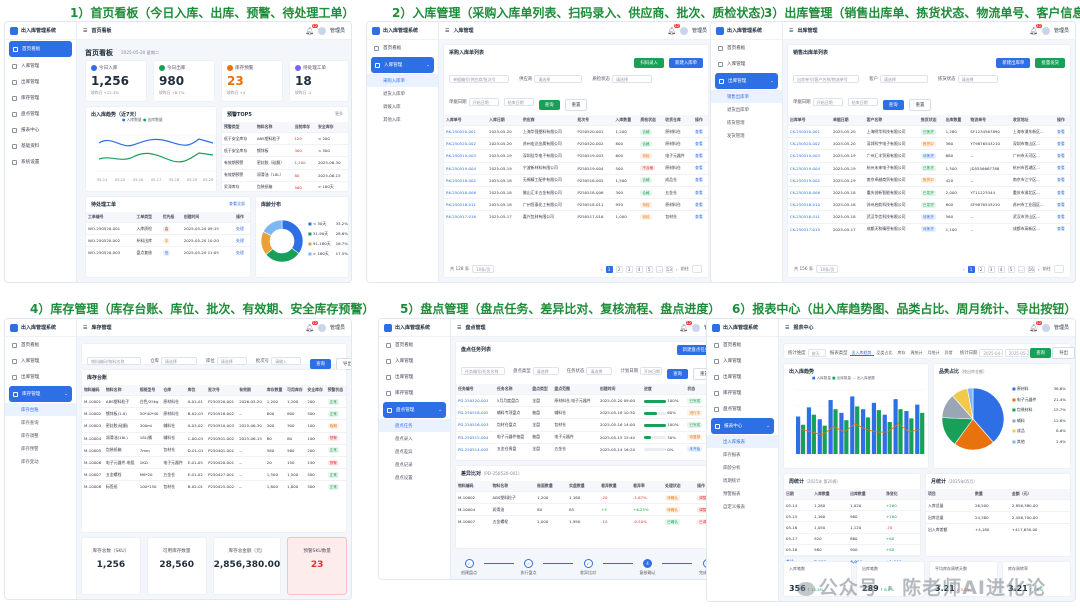 The width and height of the screenshot is (1080, 608). Describe the element at coordinates (964, 269) in the screenshot. I see `prev-page-icon: ‹` at that location.